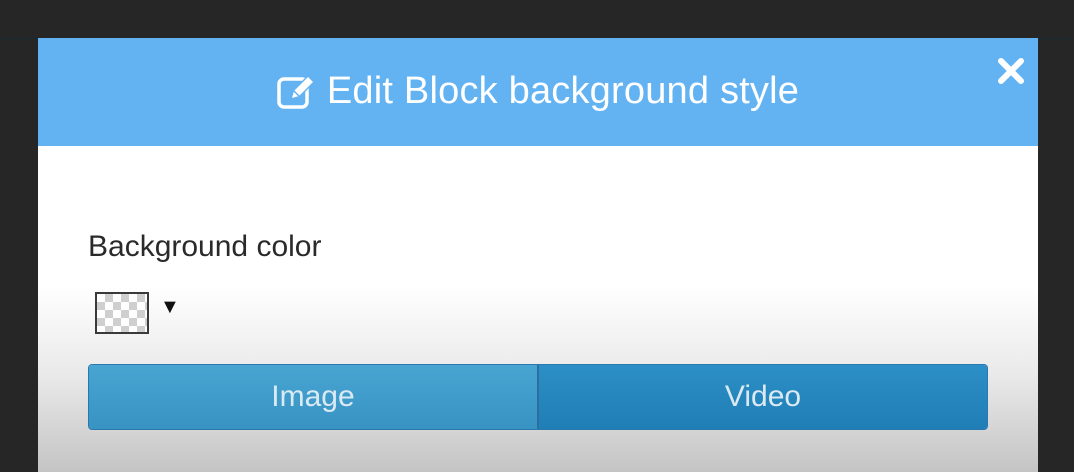 This screenshot has height=472, width=1074. What do you see at coordinates (122, 313) in the screenshot?
I see `background-color-swatch` at bounding box center [122, 313].